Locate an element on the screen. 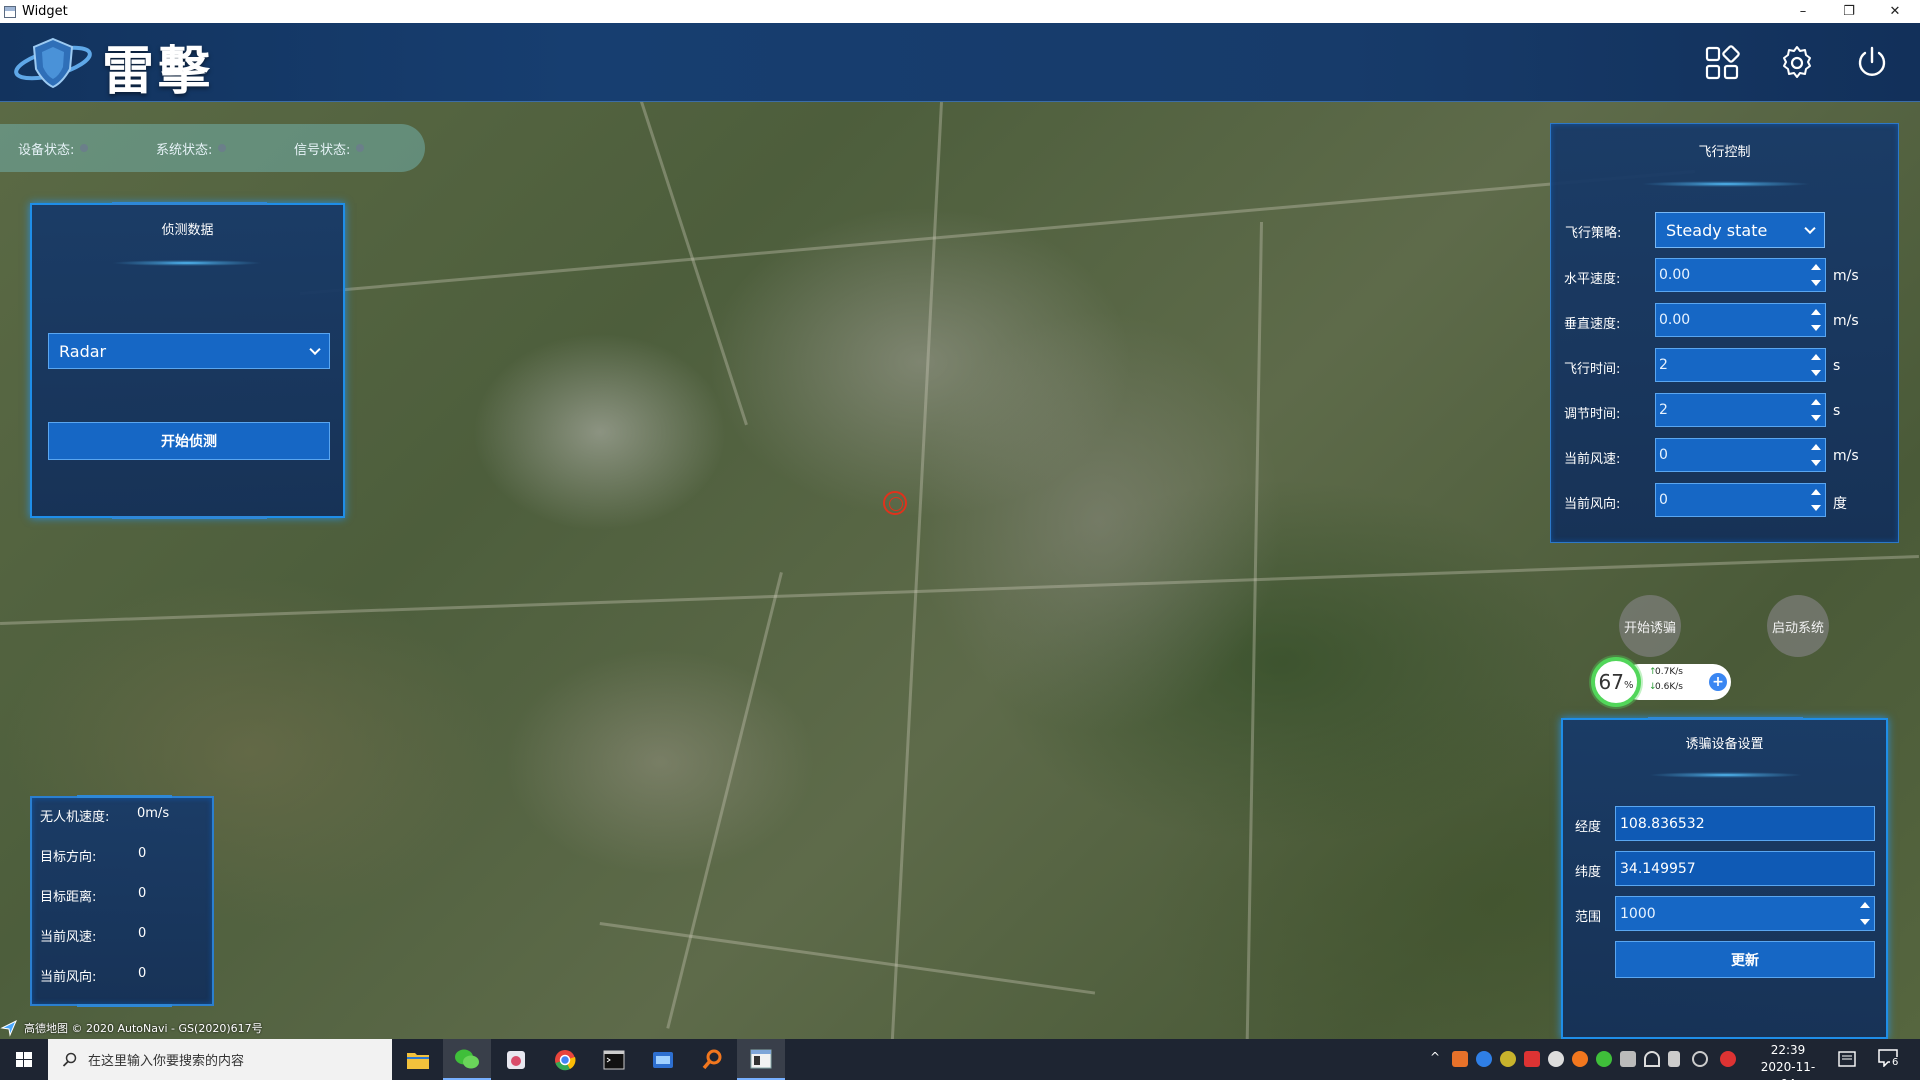  range-label: 范围 is located at coordinates (1588, 917).